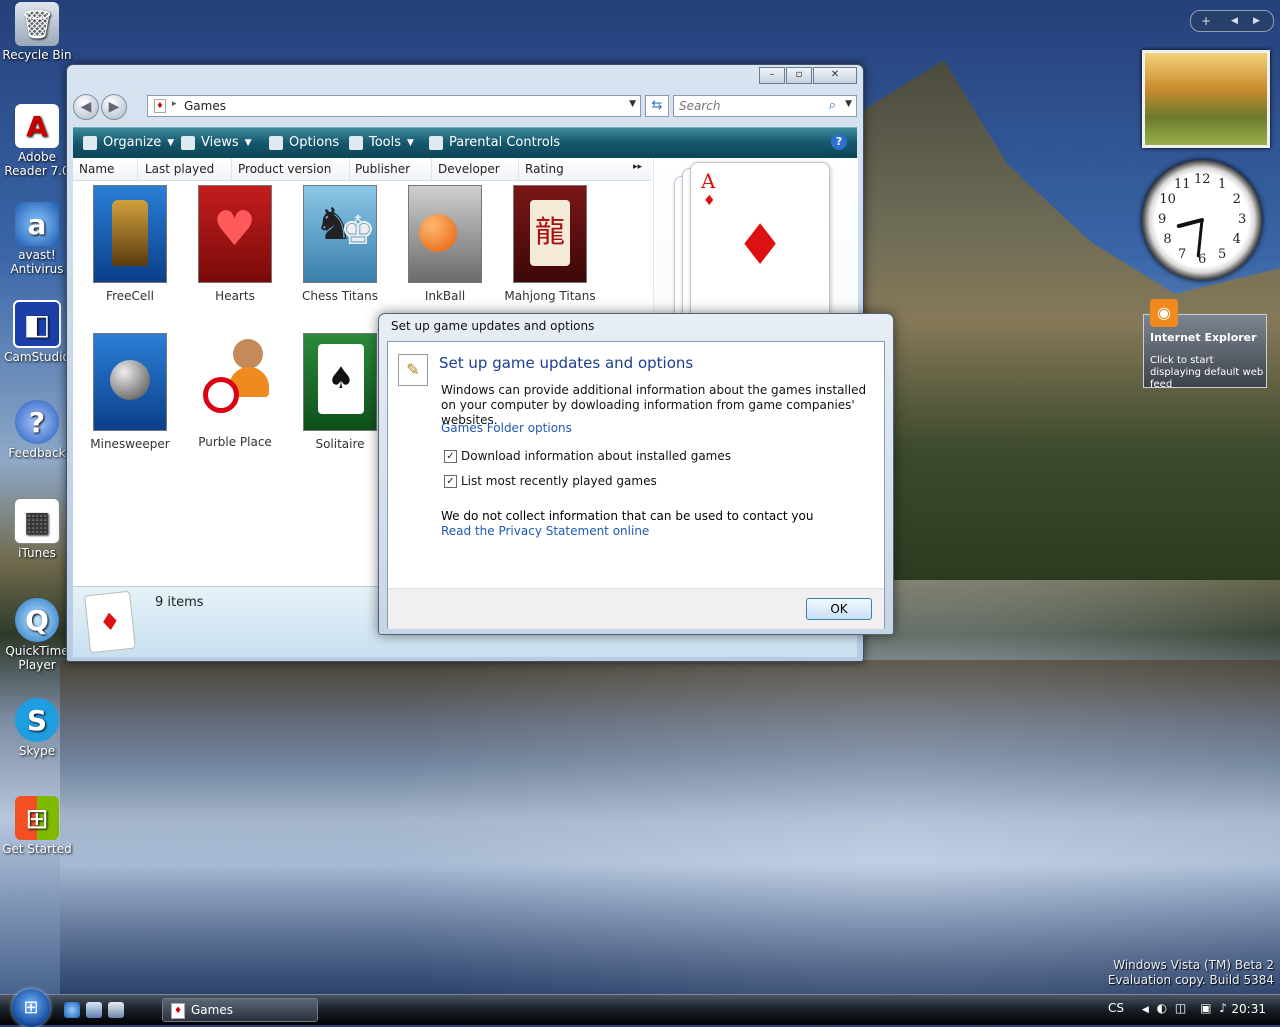  Describe the element at coordinates (1206, 99) in the screenshot. I see `slideshow-gadget` at that location.